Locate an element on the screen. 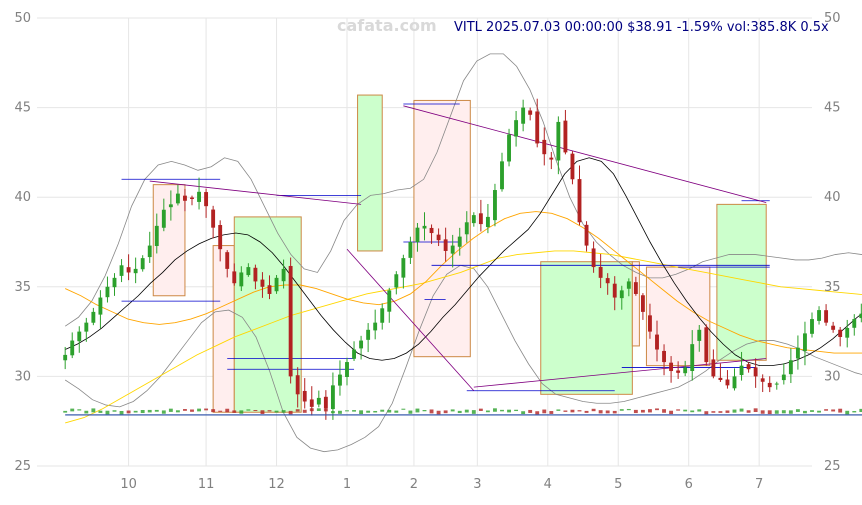 Image resolution: width=862 pixels, height=505 pixels. x-tick-label: 1 is located at coordinates (347, 484).